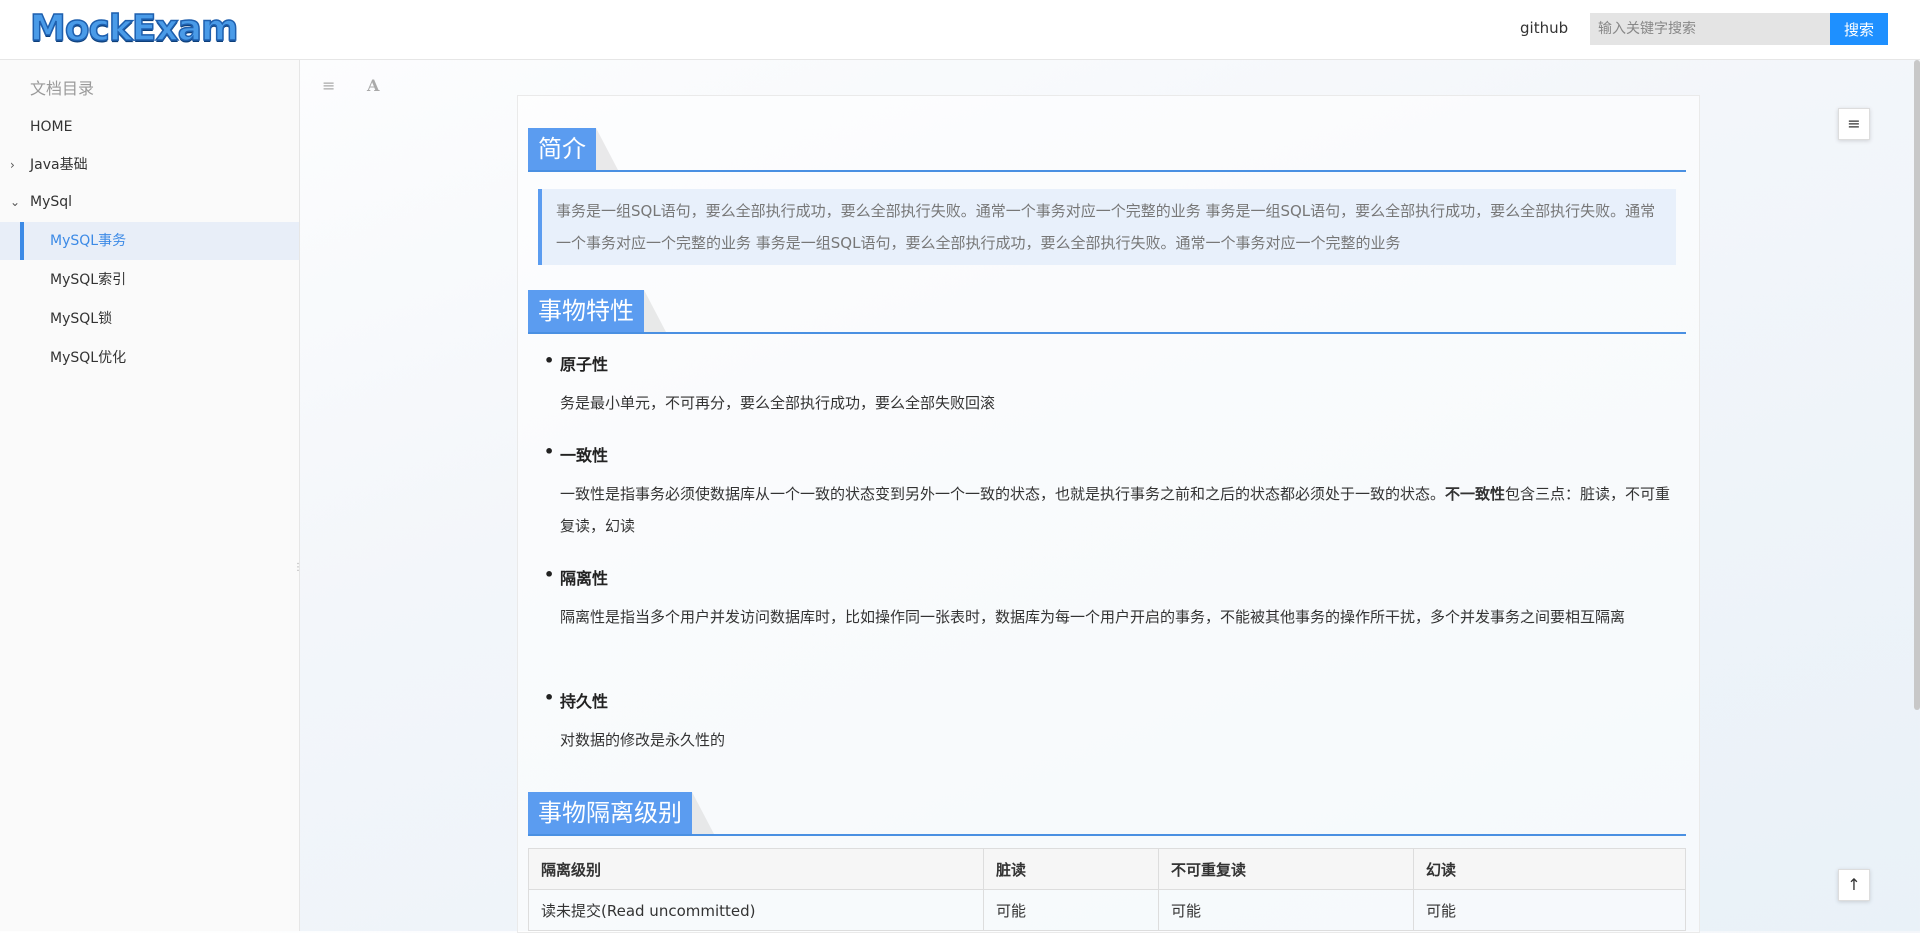 This screenshot has width=1920, height=933. What do you see at coordinates (88, 241) in the screenshot?
I see `sidebar-item-label: MySQL事务` at bounding box center [88, 241].